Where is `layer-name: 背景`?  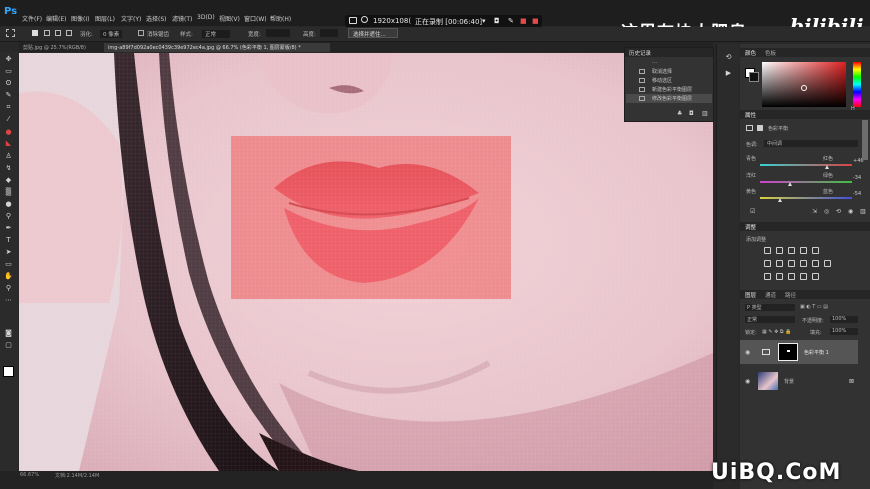
layer-name: 背景 is located at coordinates (789, 381).